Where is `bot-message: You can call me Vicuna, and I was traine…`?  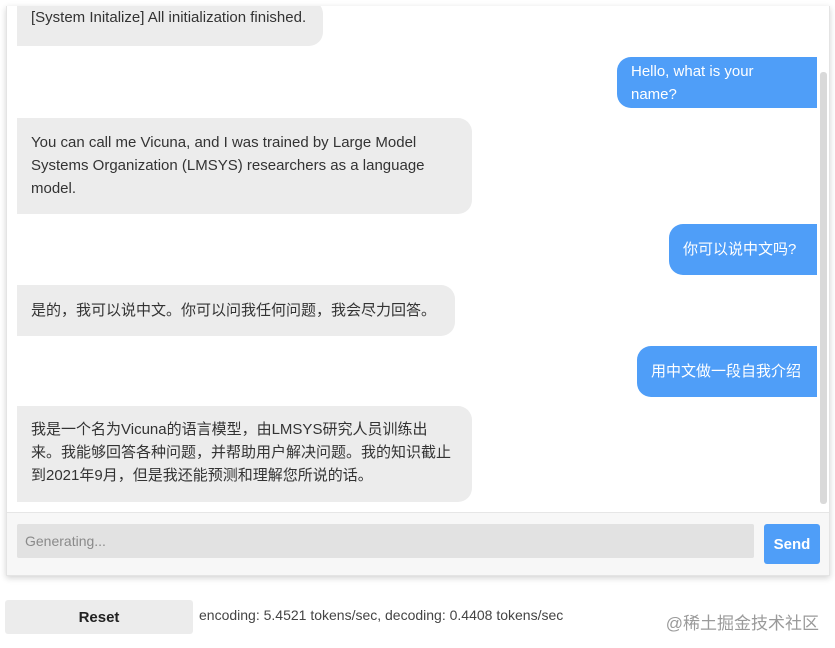 bot-message: You can call me Vicuna, and I was traine… is located at coordinates (244, 166).